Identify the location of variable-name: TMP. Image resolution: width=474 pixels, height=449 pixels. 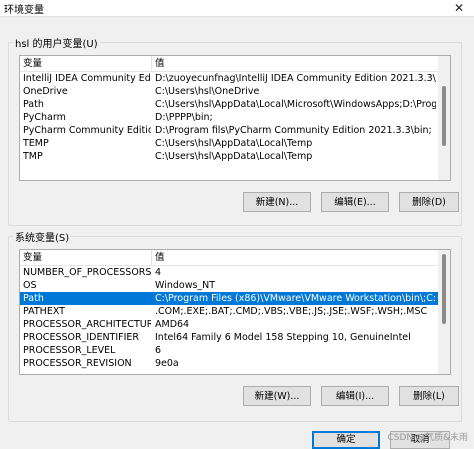
(33, 156).